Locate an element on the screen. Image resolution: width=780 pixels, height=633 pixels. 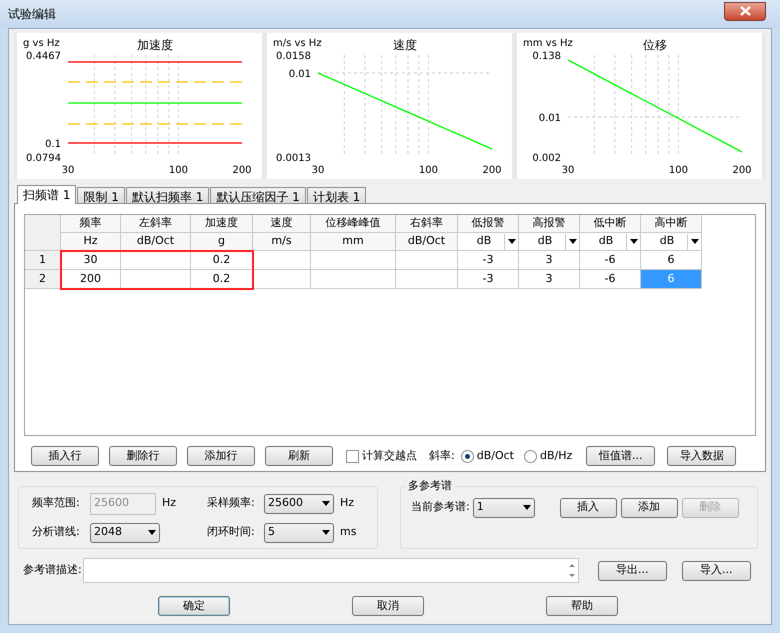
tick-label: 0.1 is located at coordinates (53, 144).